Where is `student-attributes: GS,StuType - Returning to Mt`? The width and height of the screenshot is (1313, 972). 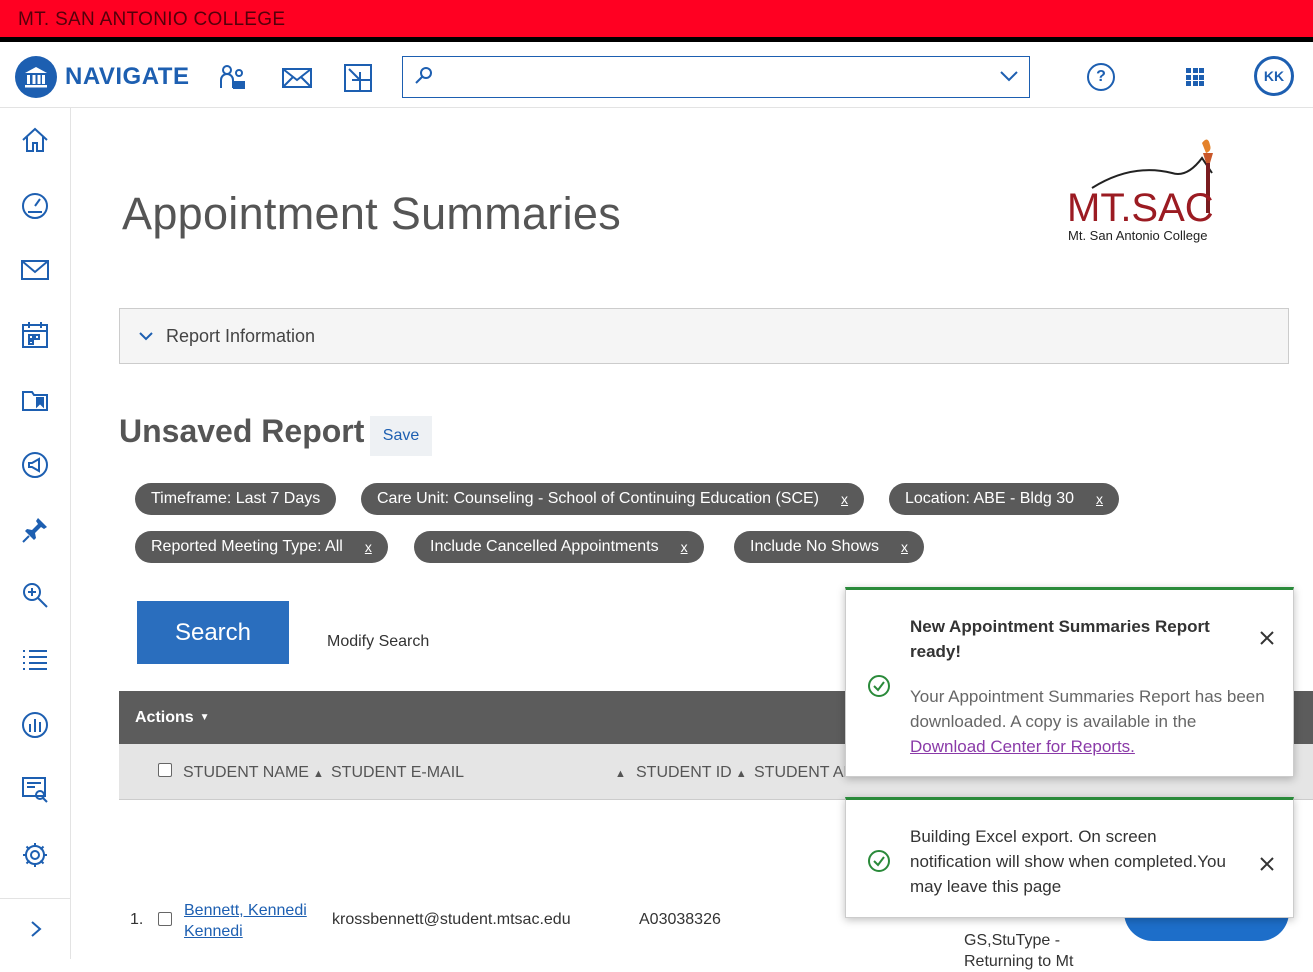
student-attributes: GS,StuType - Returning to Mt is located at coordinates (1019, 951).